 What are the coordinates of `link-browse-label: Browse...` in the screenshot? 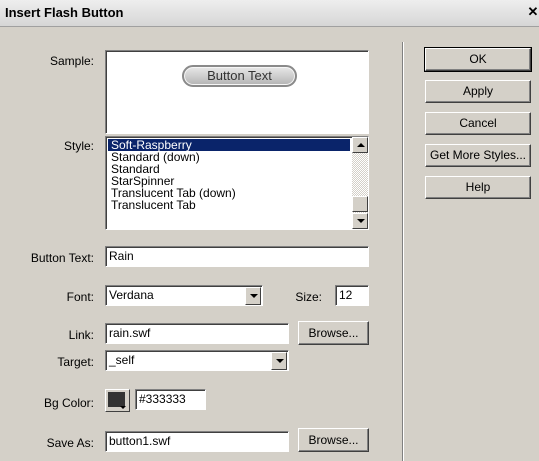 It's located at (333, 333).